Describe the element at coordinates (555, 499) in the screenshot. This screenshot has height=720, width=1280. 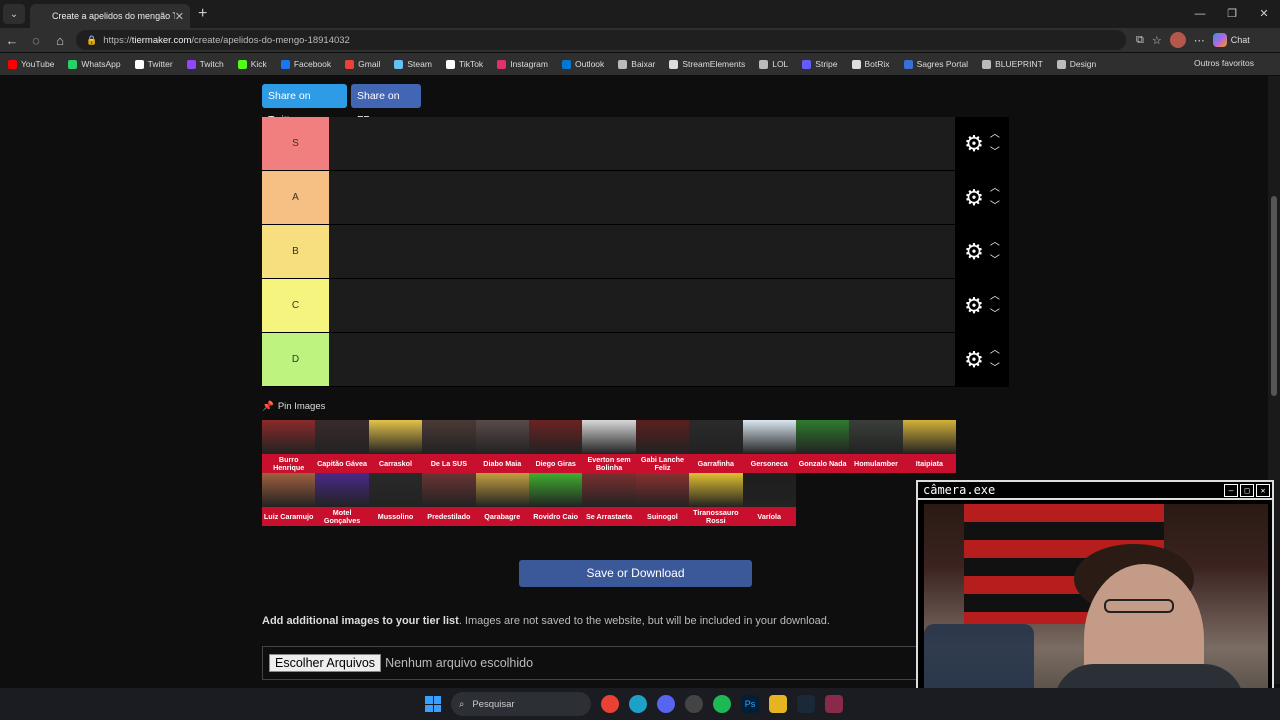
I see `tier-image-card: Rovidro Caio` at that location.